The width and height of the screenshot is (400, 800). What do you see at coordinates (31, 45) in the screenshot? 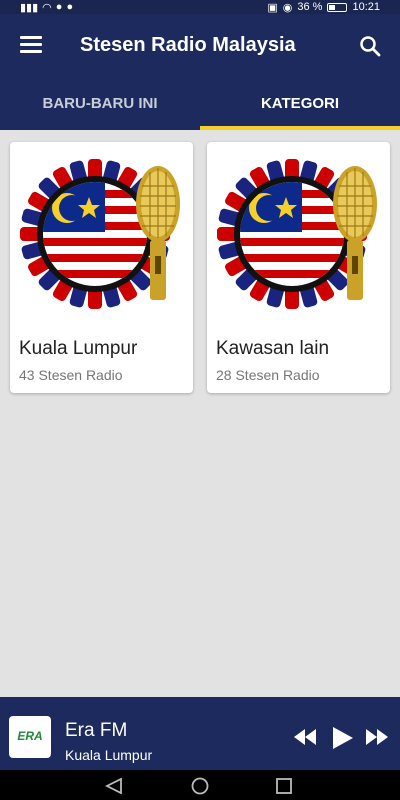
I see `menu-icon` at bounding box center [31, 45].